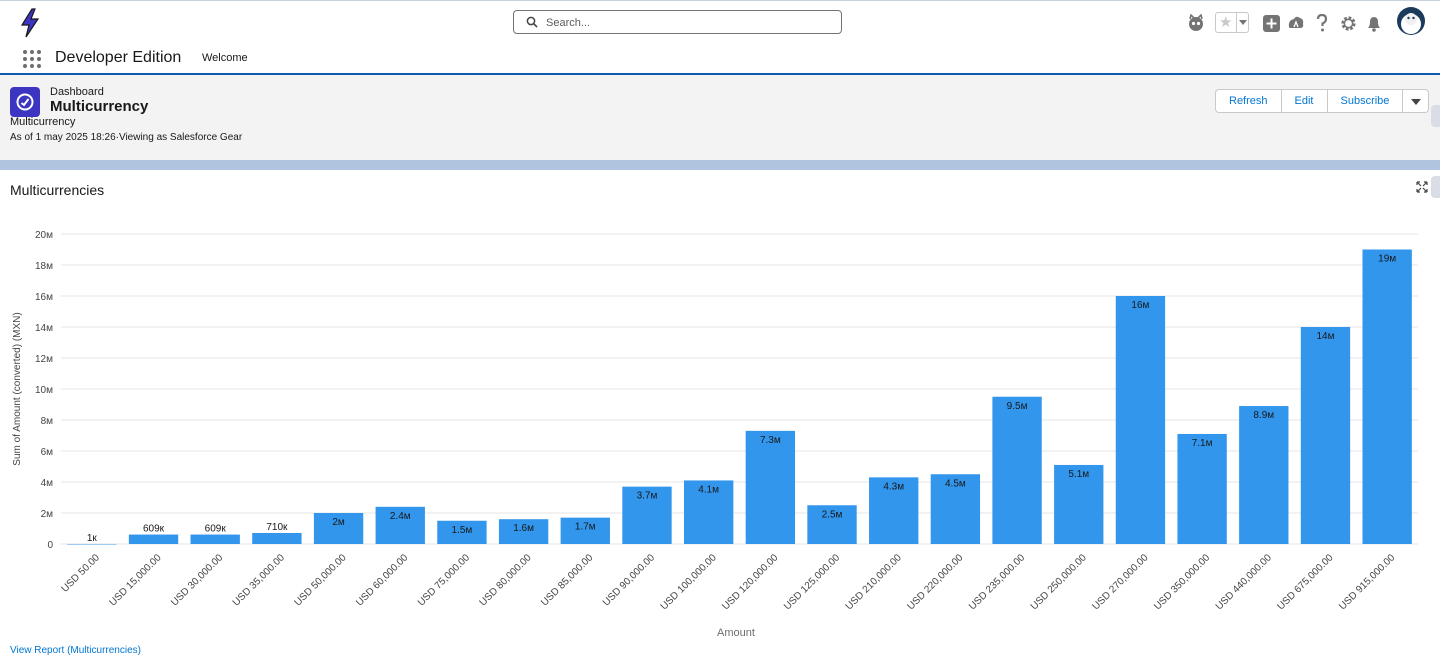 The width and height of the screenshot is (1440, 668). Describe the element at coordinates (1271, 23) in the screenshot. I see `add-icon` at that location.